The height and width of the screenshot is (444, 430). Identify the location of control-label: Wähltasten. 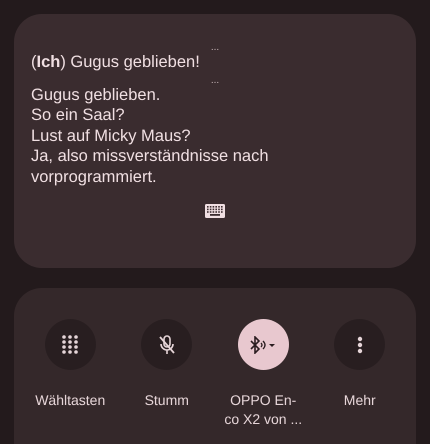
(70, 400).